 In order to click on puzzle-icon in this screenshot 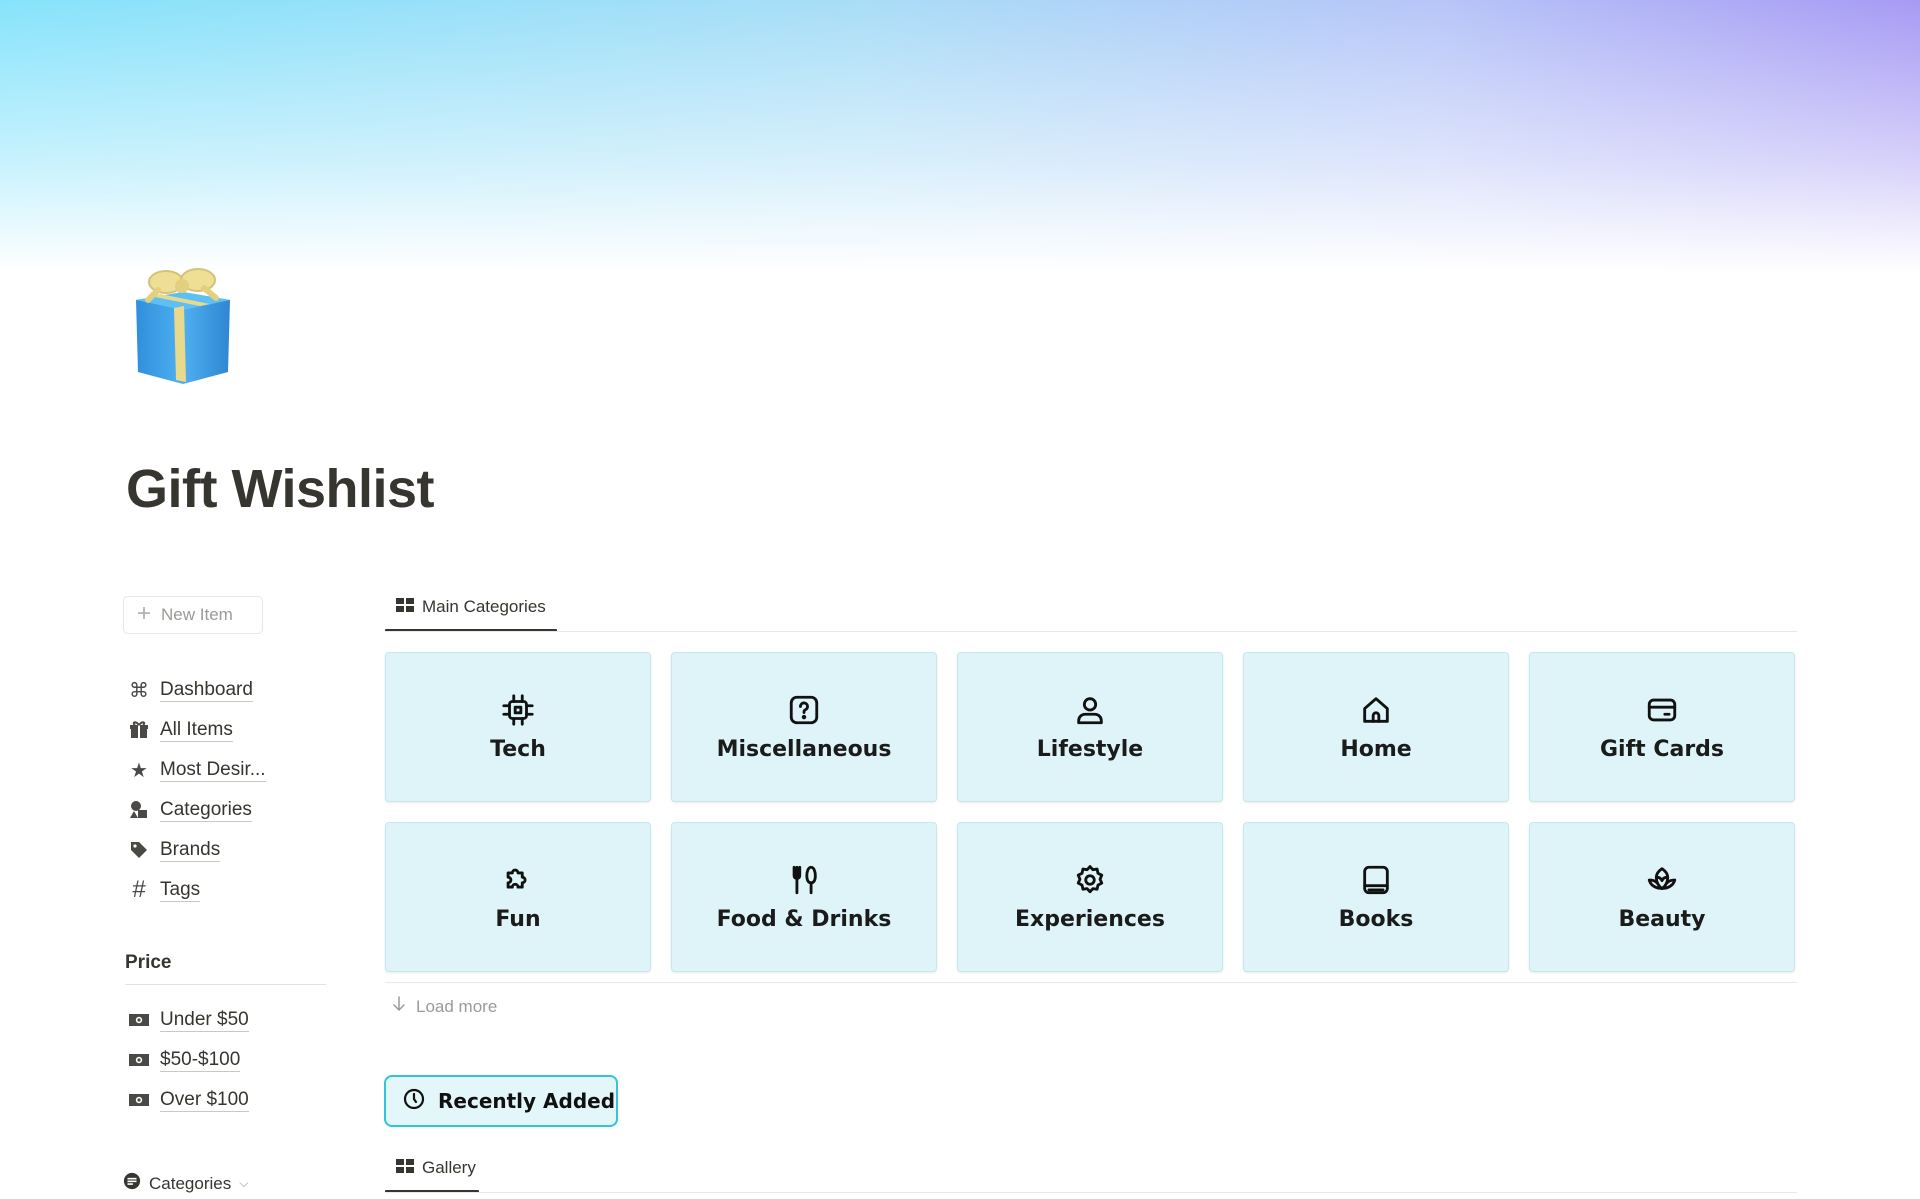, I will do `click(516, 878)`.